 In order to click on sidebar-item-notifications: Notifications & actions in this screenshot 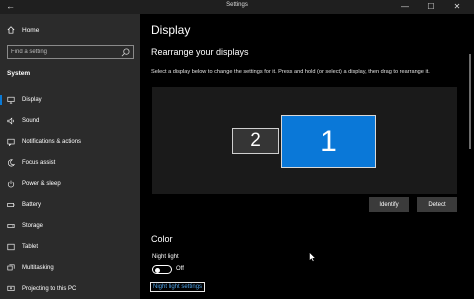, I will do `click(70, 142)`.